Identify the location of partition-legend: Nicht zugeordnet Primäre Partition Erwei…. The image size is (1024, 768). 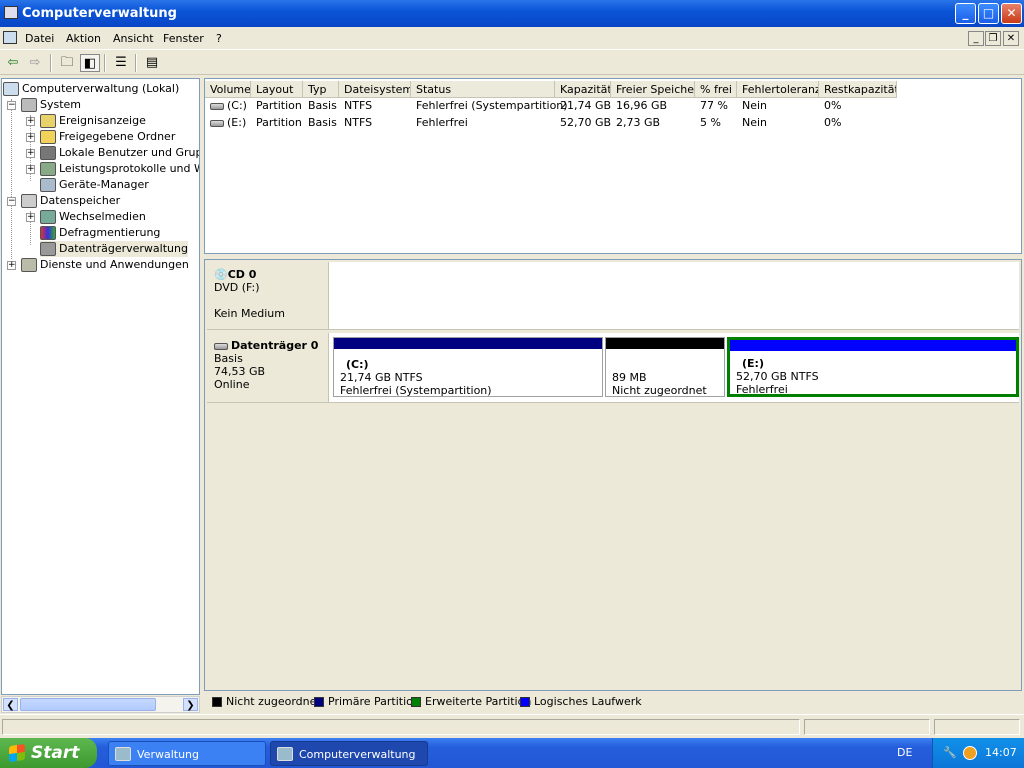
(613, 702).